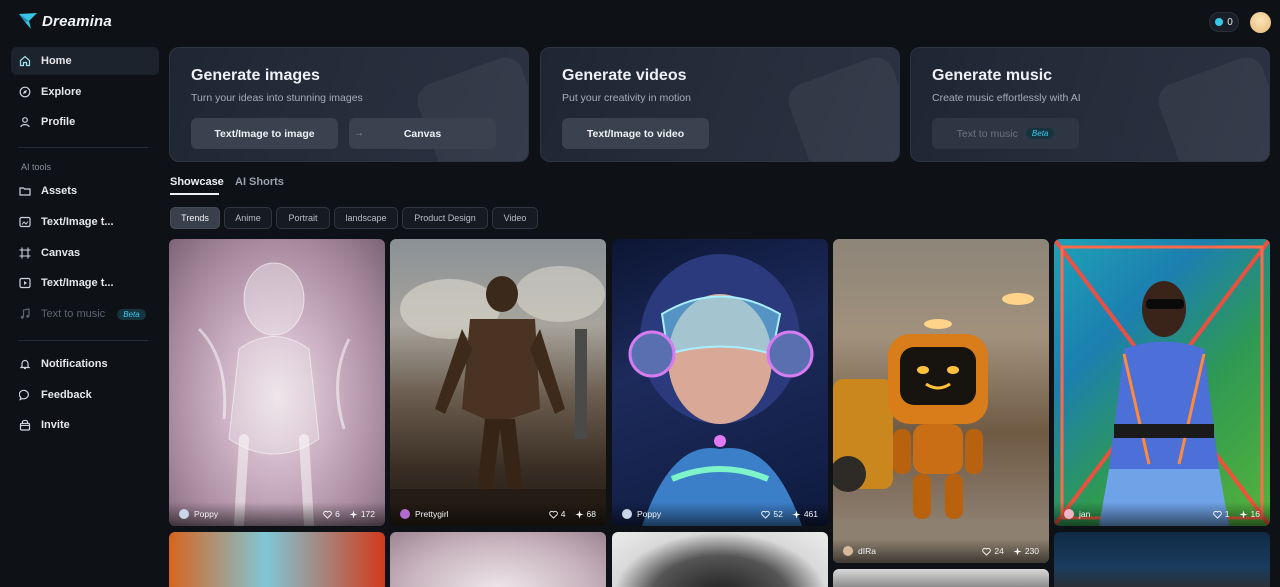  What do you see at coordinates (841, 106) in the screenshot?
I see `card-decoration` at bounding box center [841, 106].